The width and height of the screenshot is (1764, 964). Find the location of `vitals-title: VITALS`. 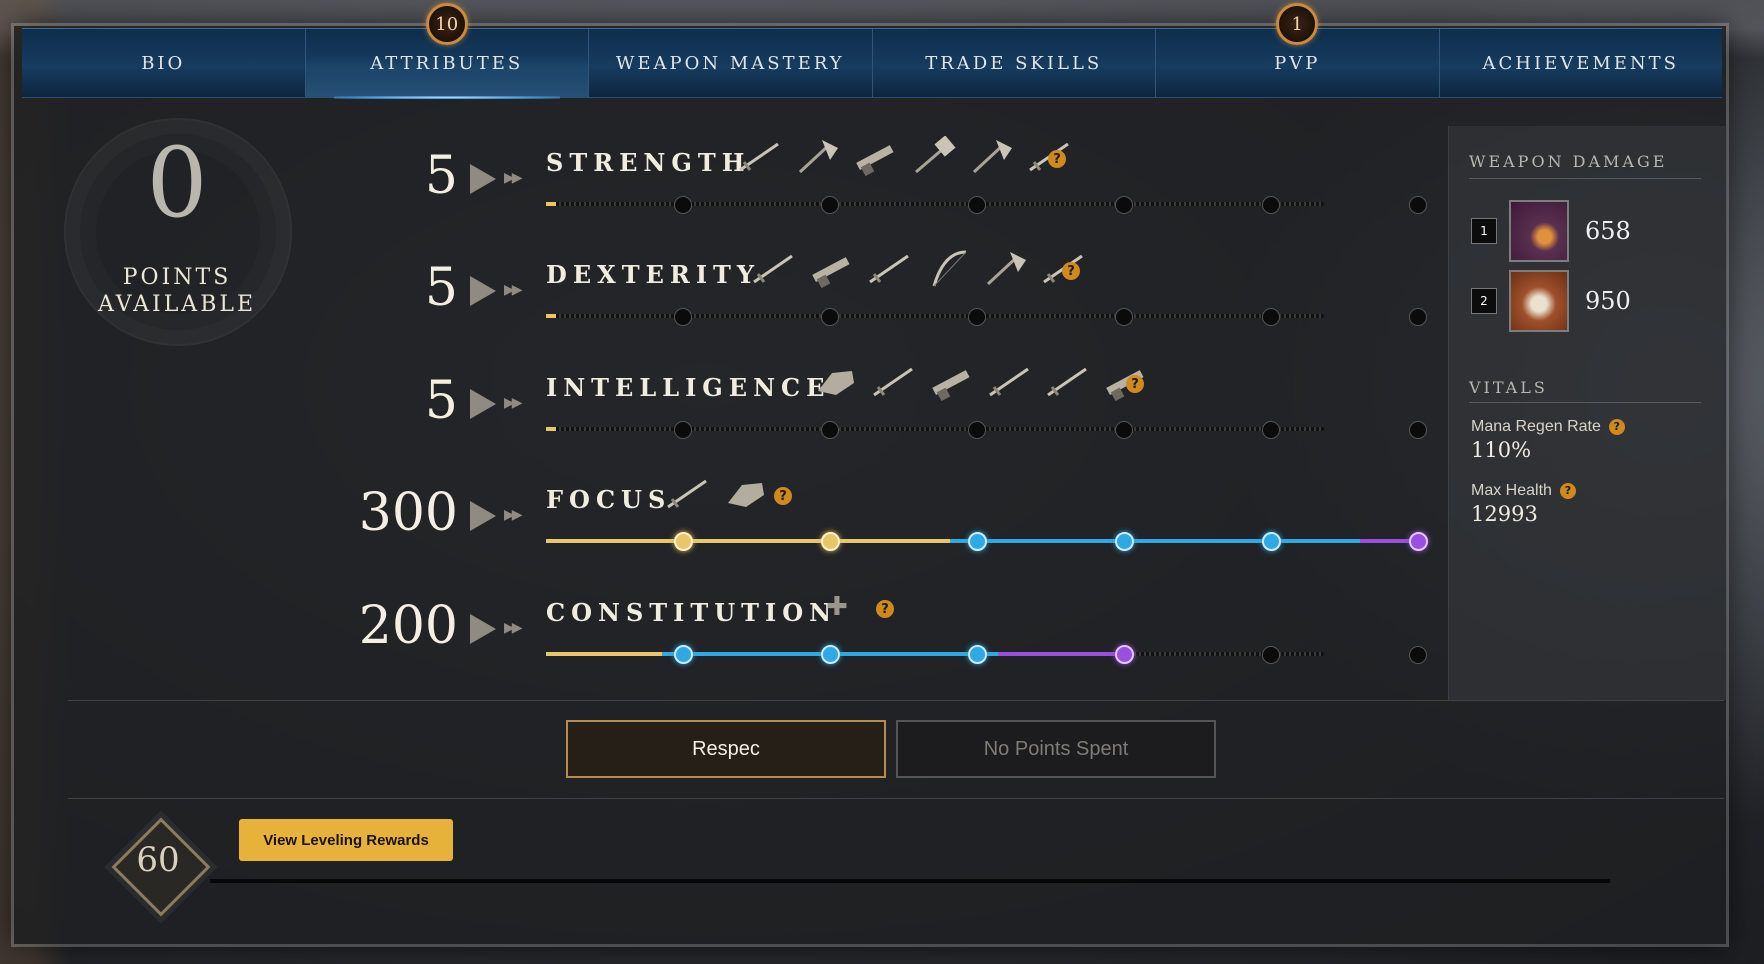

vitals-title: VITALS is located at coordinates (1508, 387).